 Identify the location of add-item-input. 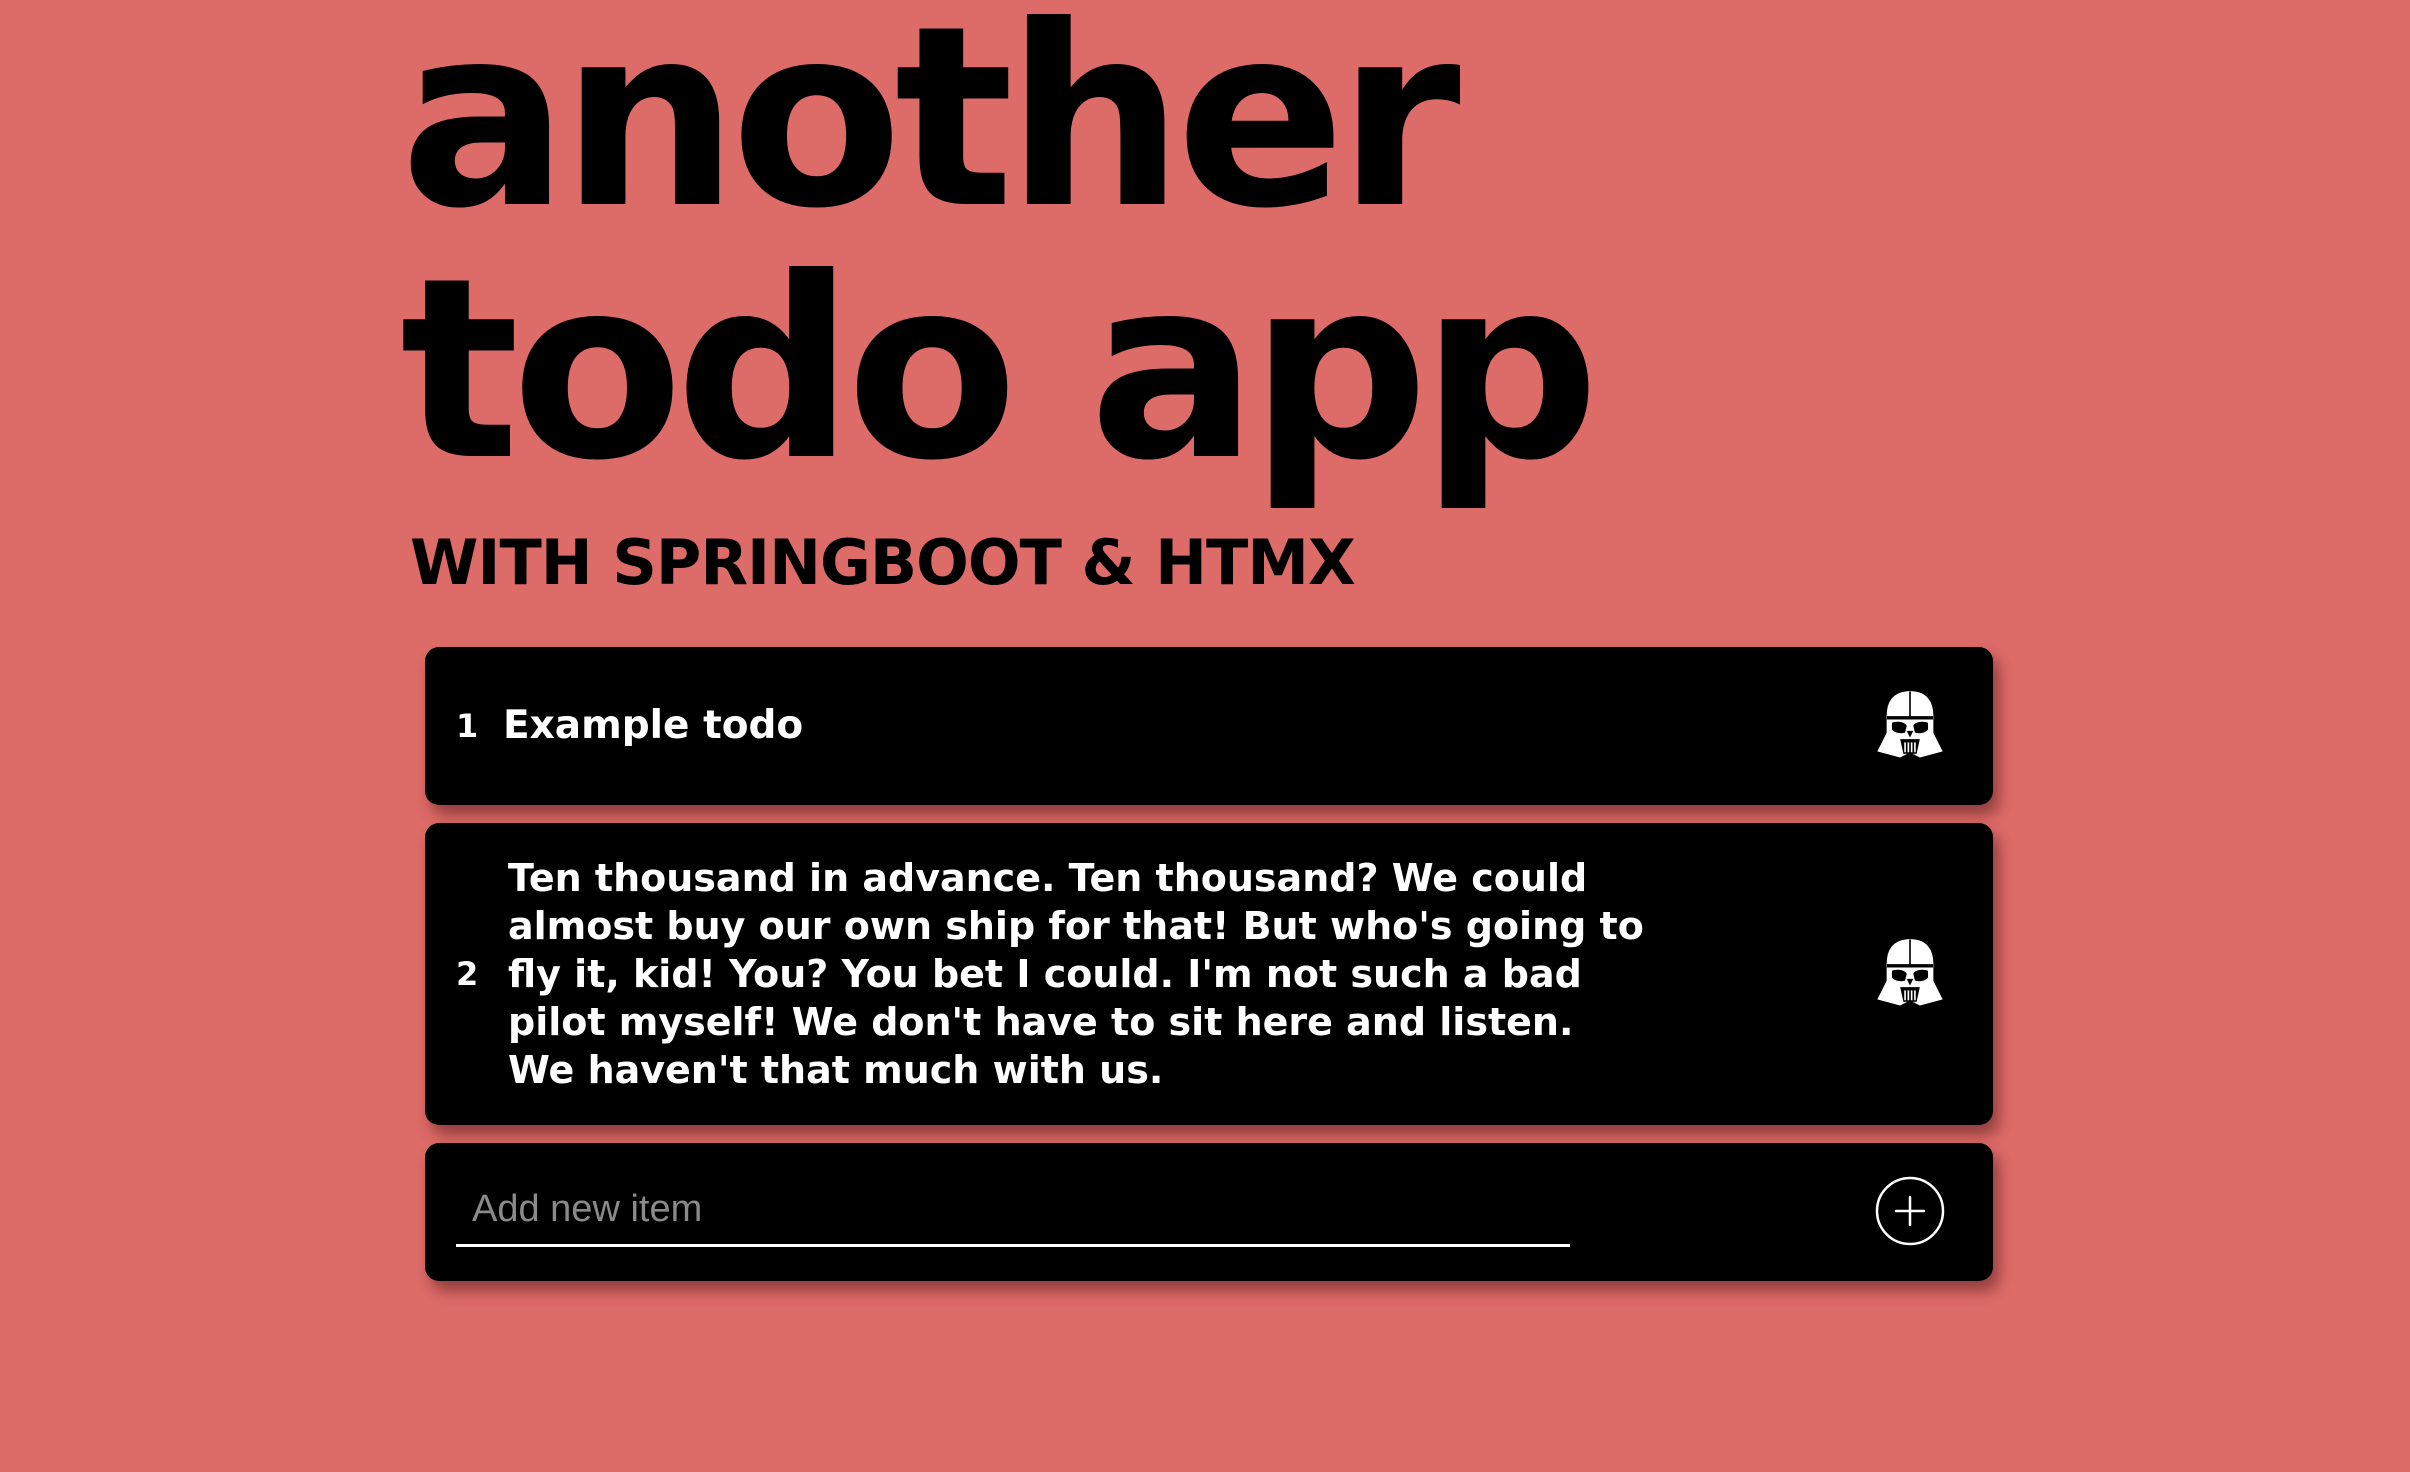
(1013, 1211).